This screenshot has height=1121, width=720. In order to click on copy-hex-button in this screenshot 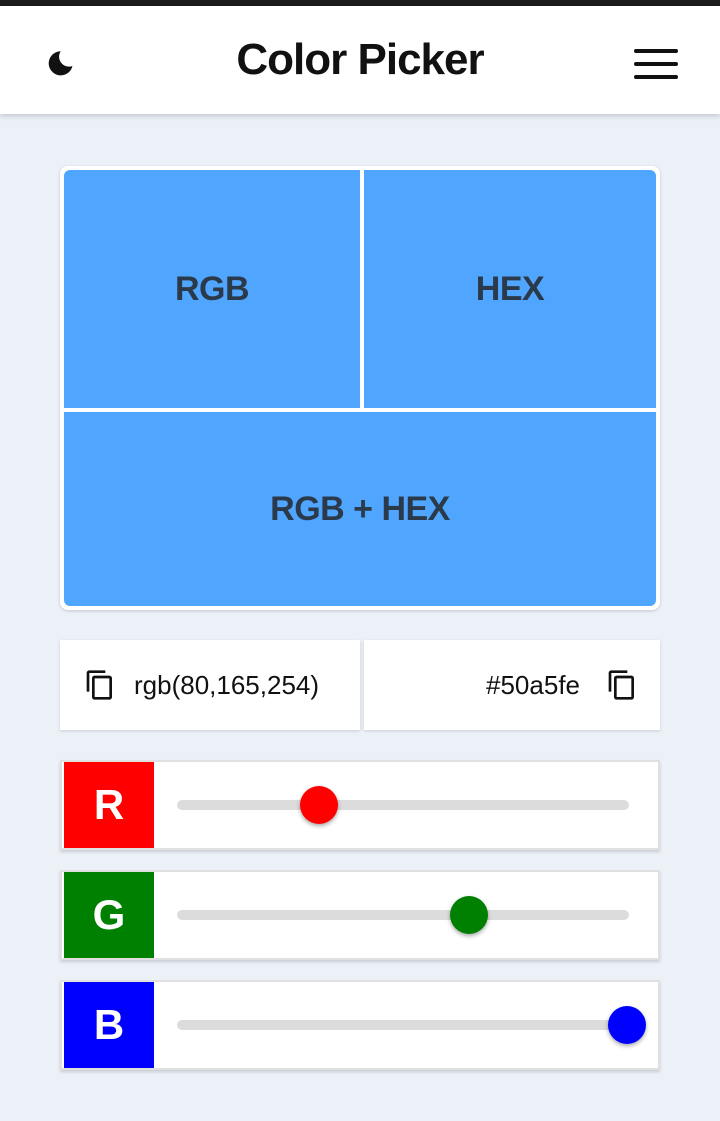, I will do `click(622, 685)`.